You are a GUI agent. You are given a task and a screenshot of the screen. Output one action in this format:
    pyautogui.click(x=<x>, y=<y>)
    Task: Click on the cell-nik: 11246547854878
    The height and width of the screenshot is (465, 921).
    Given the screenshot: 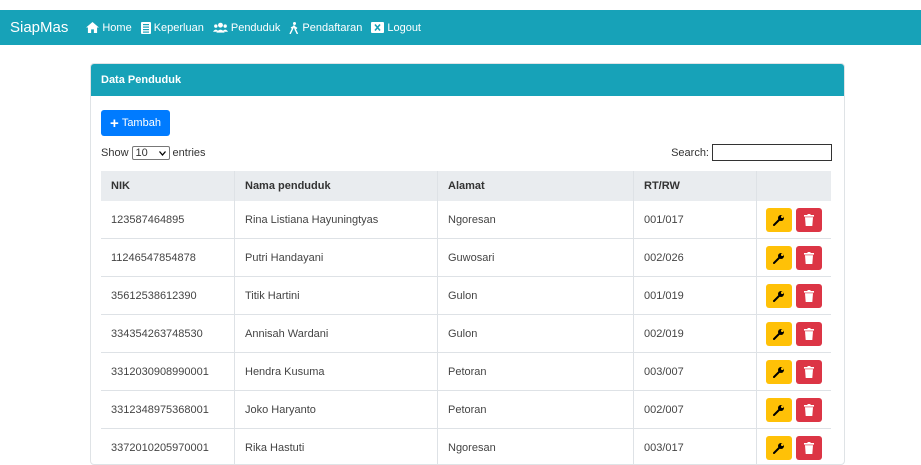 What is the action you would take?
    pyautogui.click(x=168, y=258)
    